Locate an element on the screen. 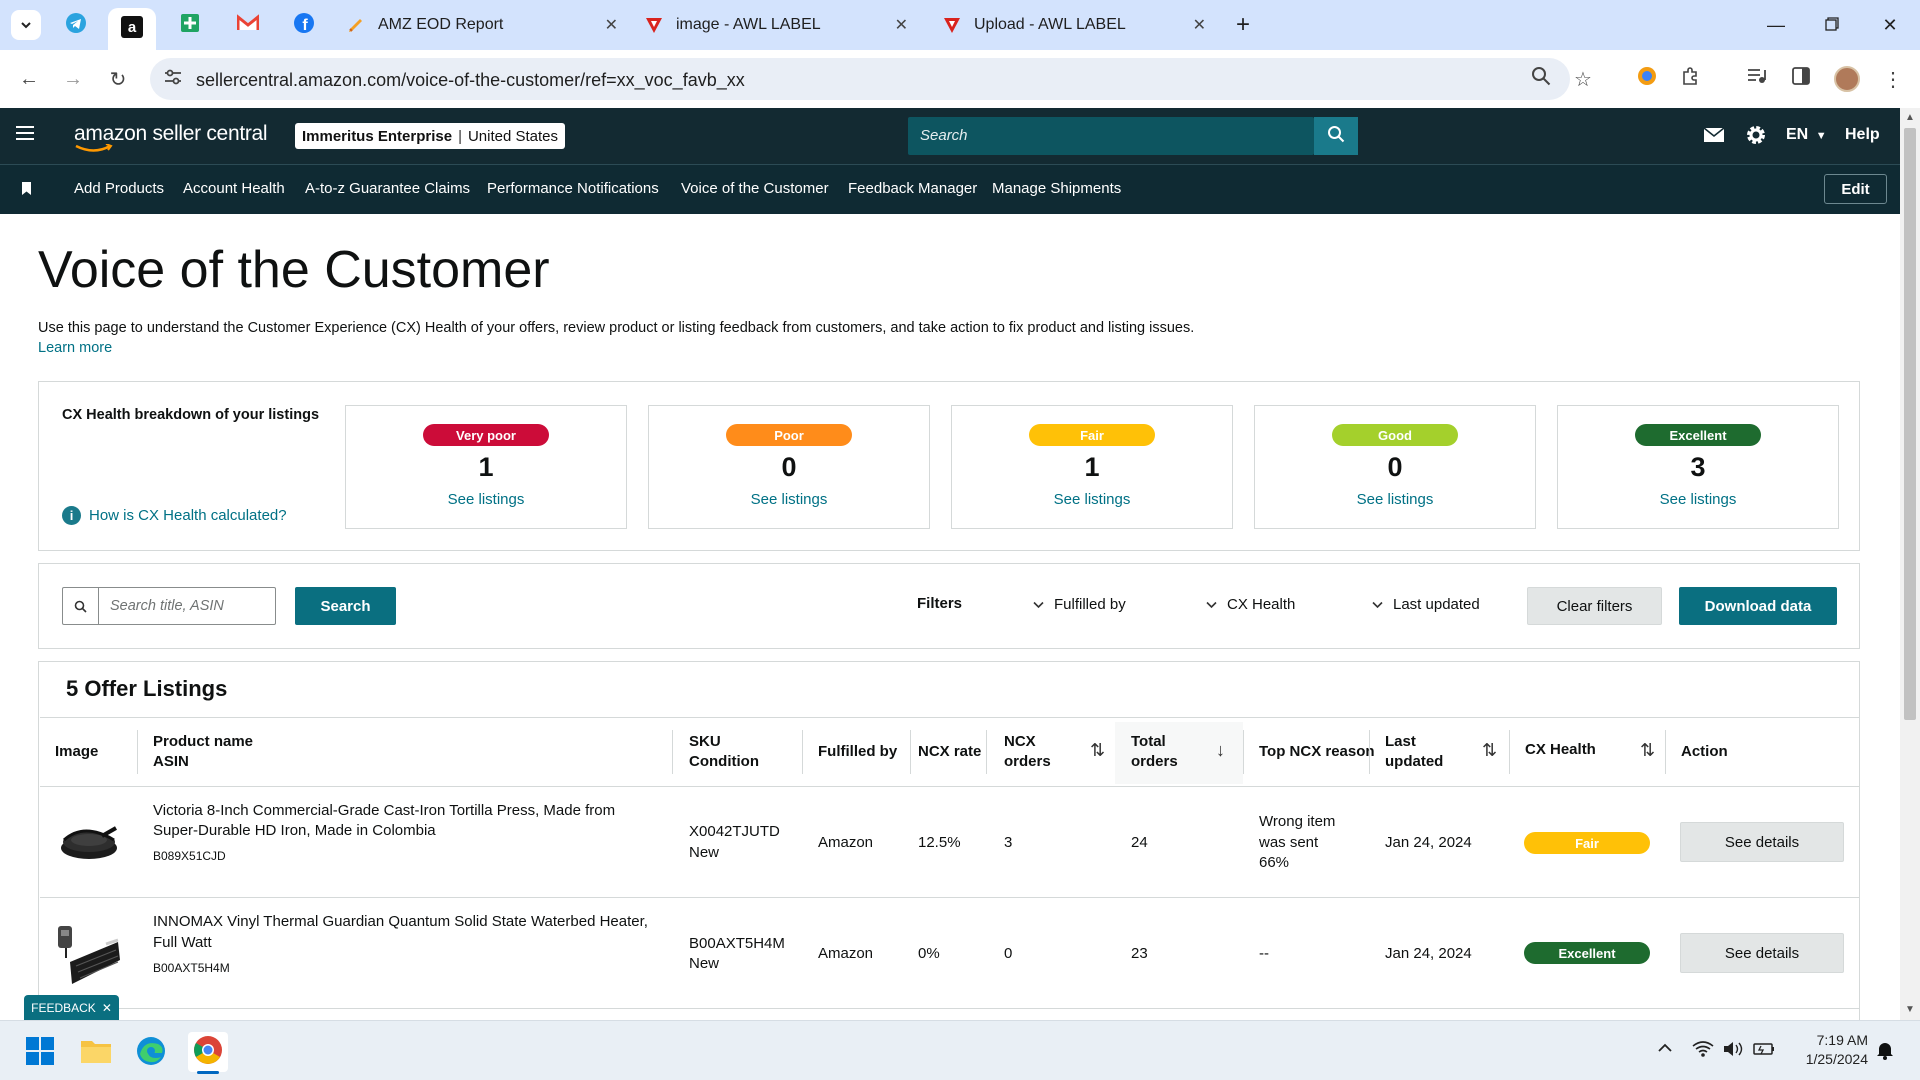 The width and height of the screenshot is (1920, 1080). settings-button is located at coordinates (1756, 137).